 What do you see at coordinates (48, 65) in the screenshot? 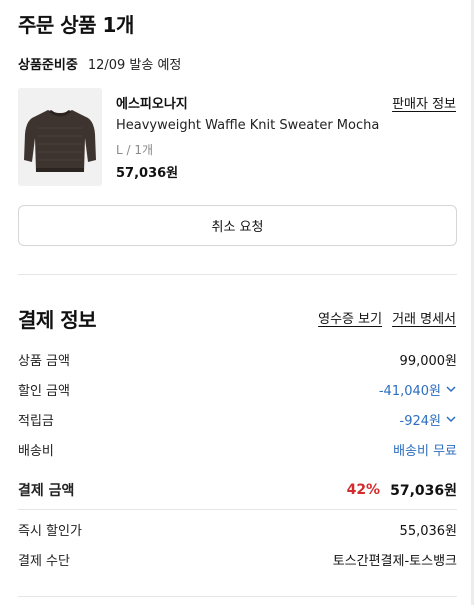
I see `order-status: 상품준비중` at bounding box center [48, 65].